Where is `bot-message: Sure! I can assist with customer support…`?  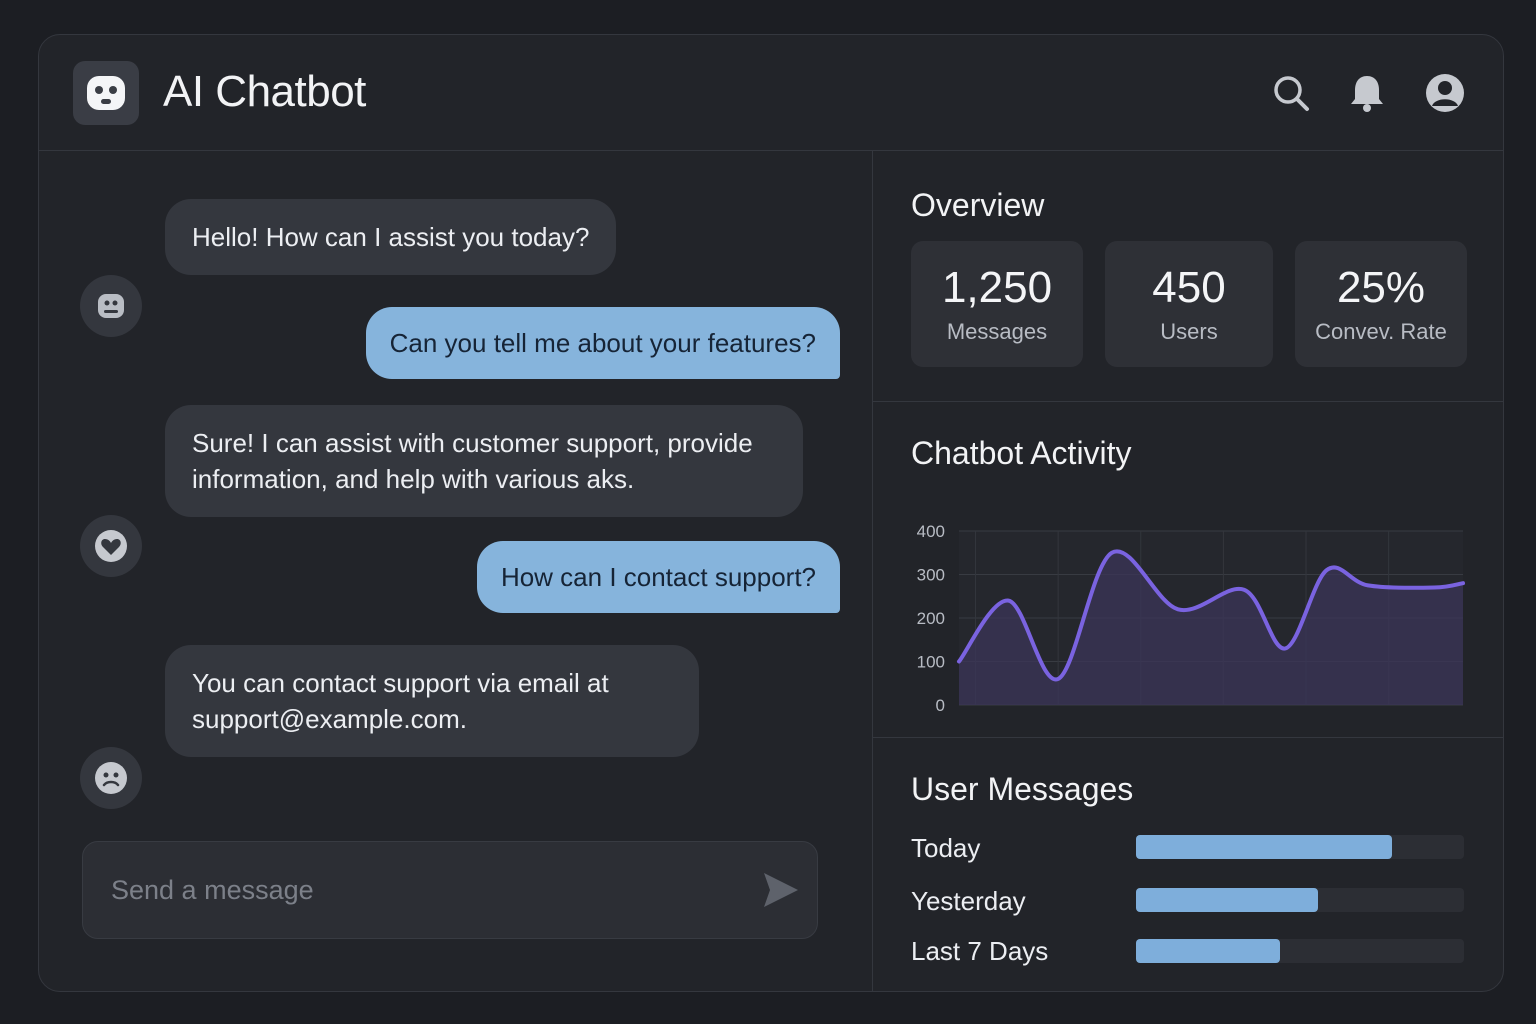
bot-message: Sure! I can assist with customer support… is located at coordinates (484, 461).